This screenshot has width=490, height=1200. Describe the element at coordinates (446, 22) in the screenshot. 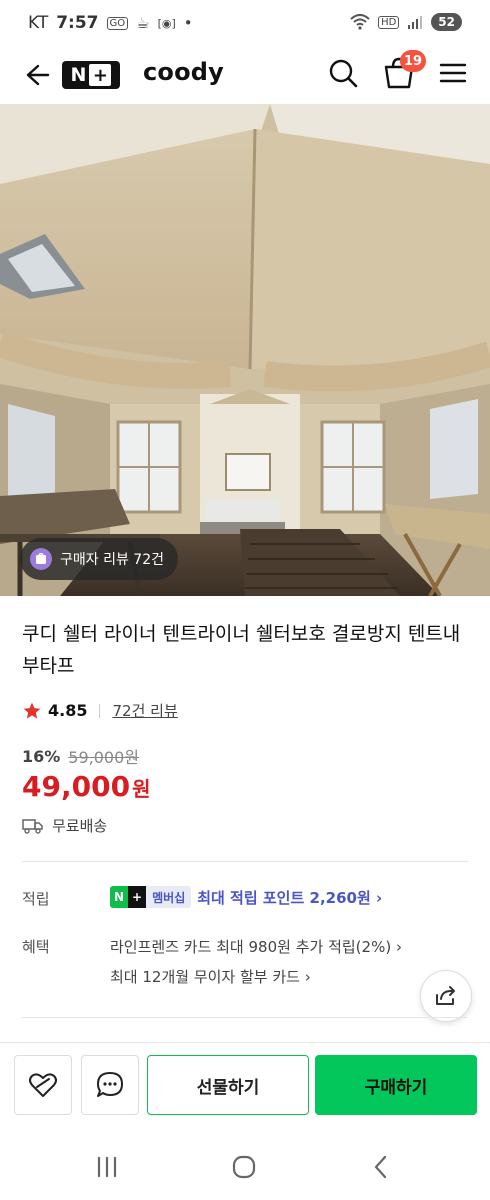

I see `battery-level: 52` at that location.